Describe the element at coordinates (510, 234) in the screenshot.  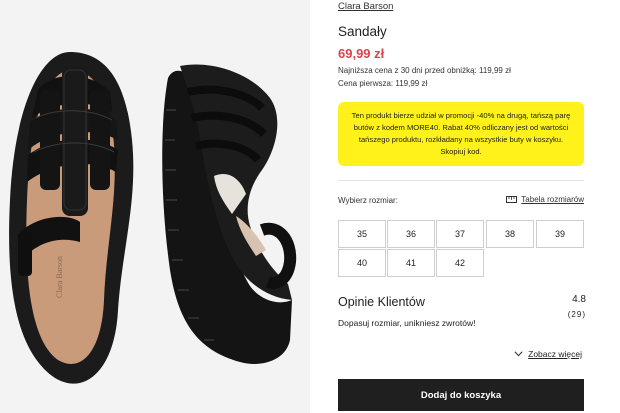
I see `size-option-38: 38` at that location.